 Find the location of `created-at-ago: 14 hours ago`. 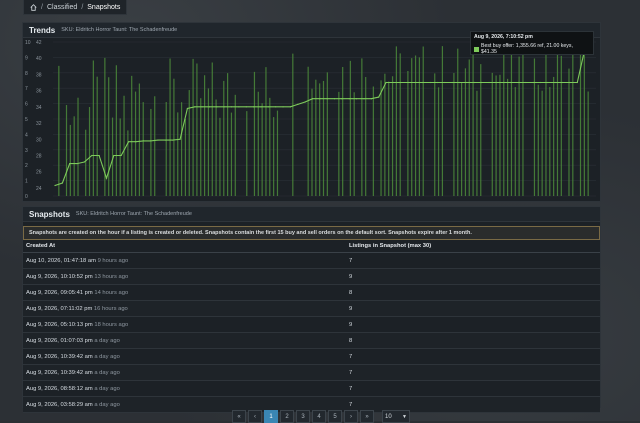

created-at-ago: 14 hours ago is located at coordinates (111, 292).